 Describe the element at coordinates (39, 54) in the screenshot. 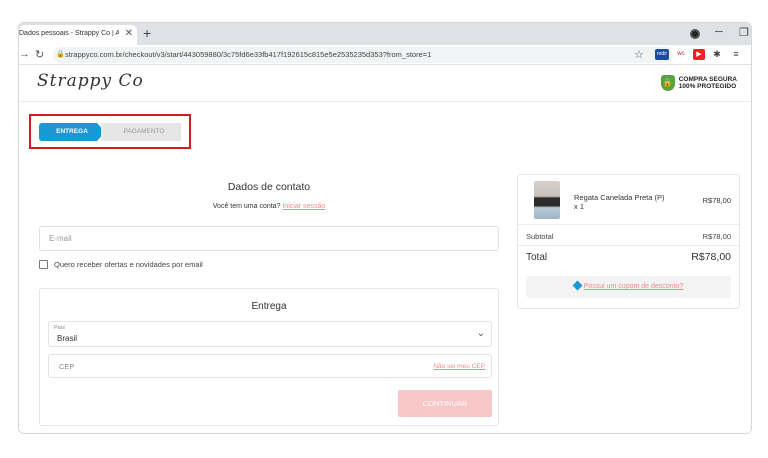

I see `reload-icon: ↻` at that location.